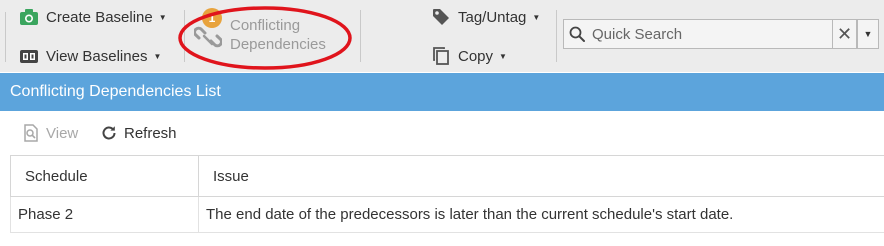  I want to click on conflicting-label-line1: Conflicting, so click(265, 25).